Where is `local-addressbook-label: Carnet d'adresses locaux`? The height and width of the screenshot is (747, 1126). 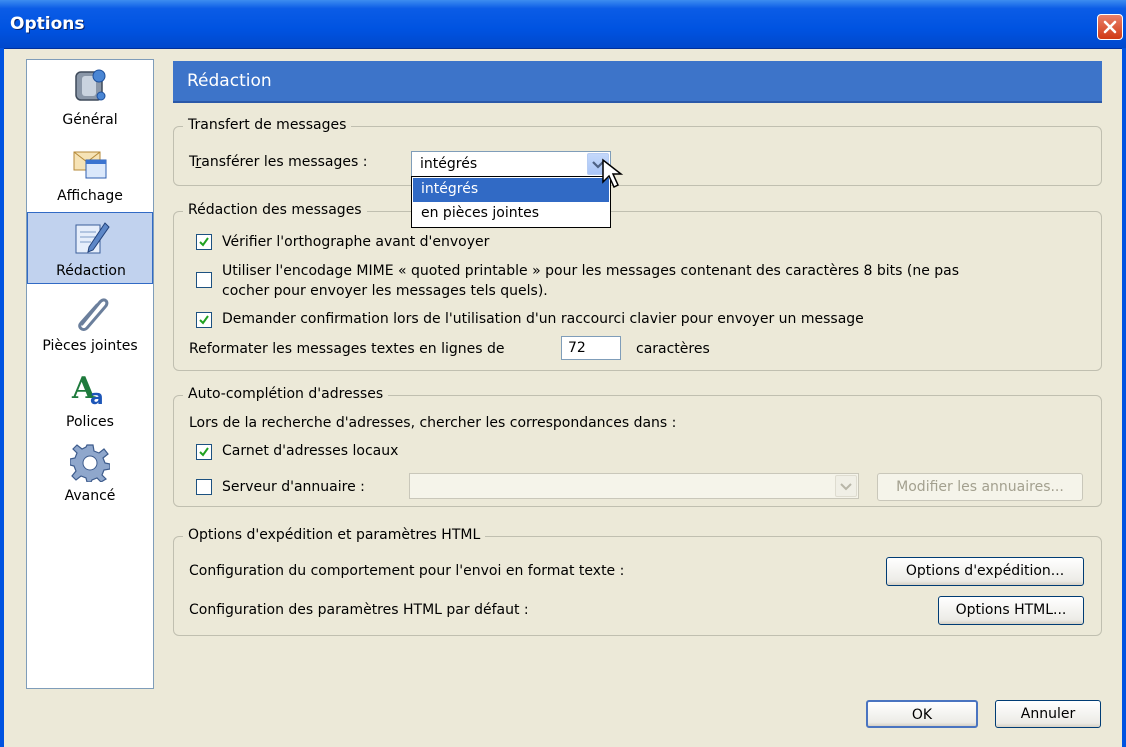
local-addressbook-label: Carnet d'adresses locaux is located at coordinates (310, 451).